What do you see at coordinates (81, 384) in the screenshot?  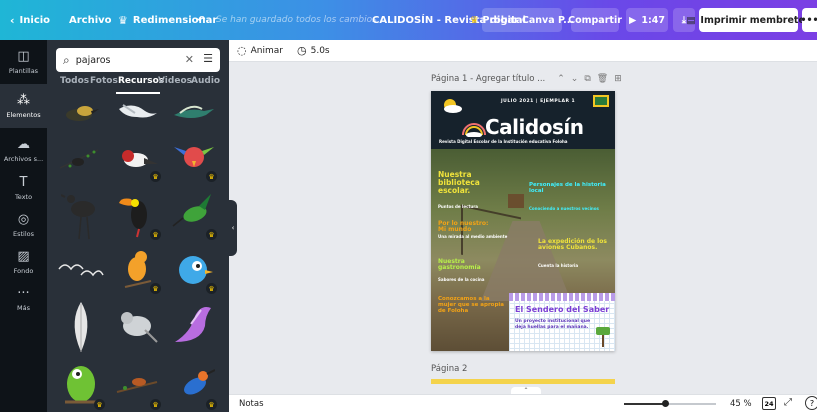 I see `graphic-parrot: ♛` at bounding box center [81, 384].